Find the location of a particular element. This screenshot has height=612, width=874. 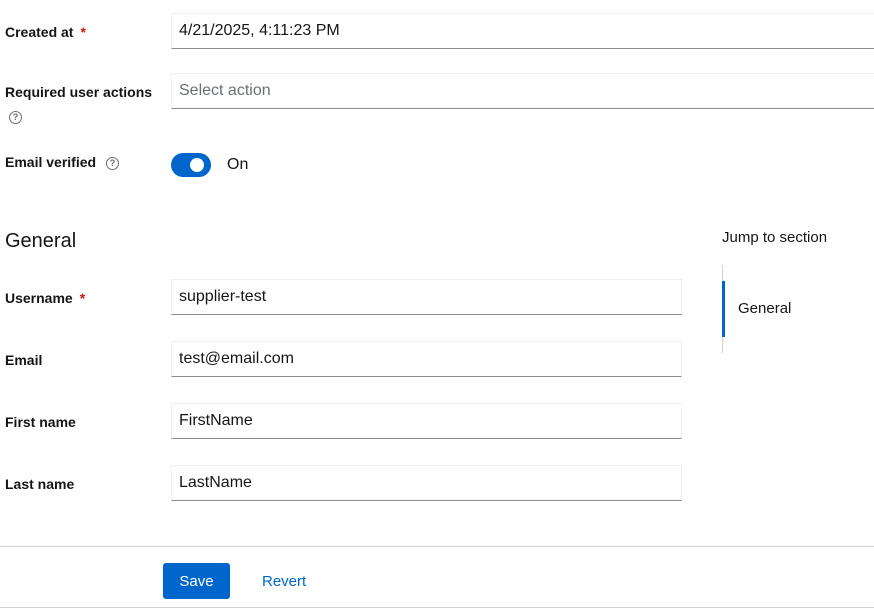

save-button: Save is located at coordinates (196, 581).